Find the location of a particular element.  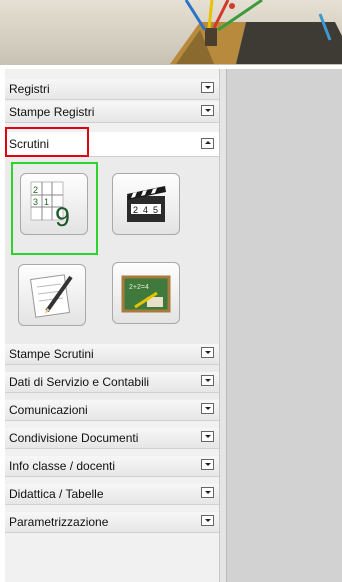

sidebar-item-condivisione-documenti: Condivisione Documenti is located at coordinates (112, 438).